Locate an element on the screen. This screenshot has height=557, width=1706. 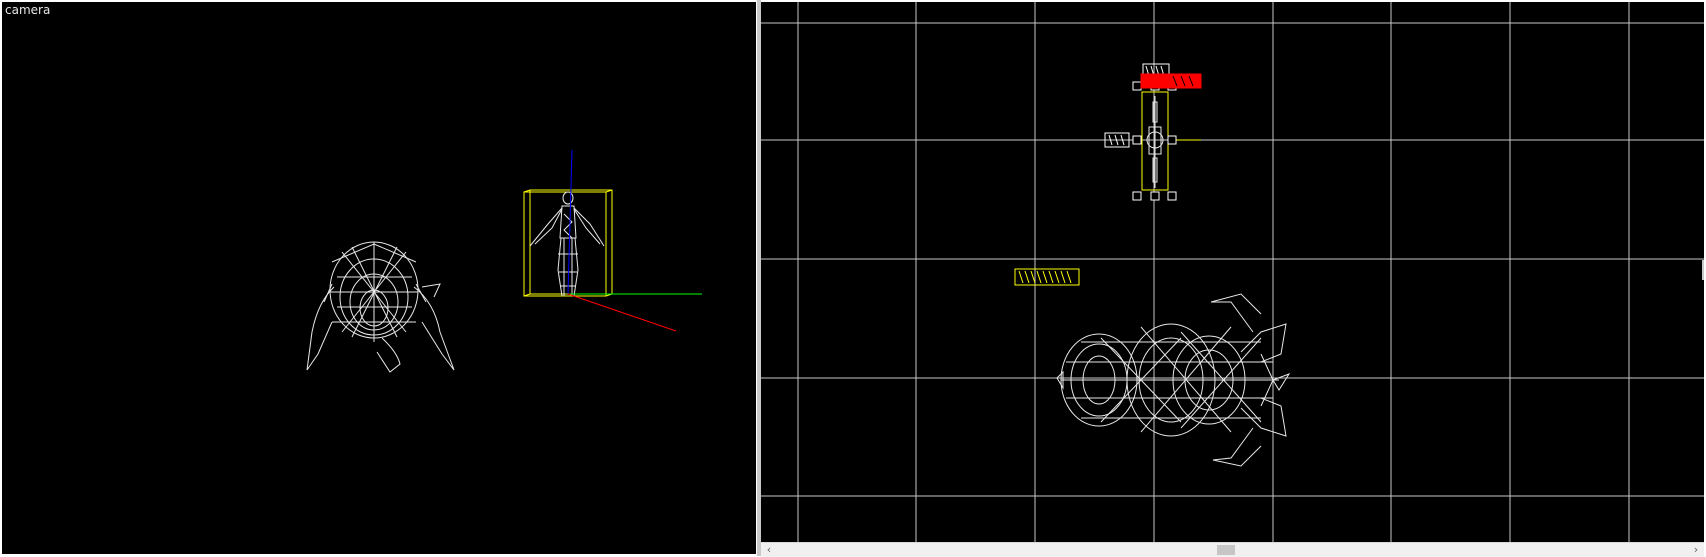
camera-scene is located at coordinates (504, 261).